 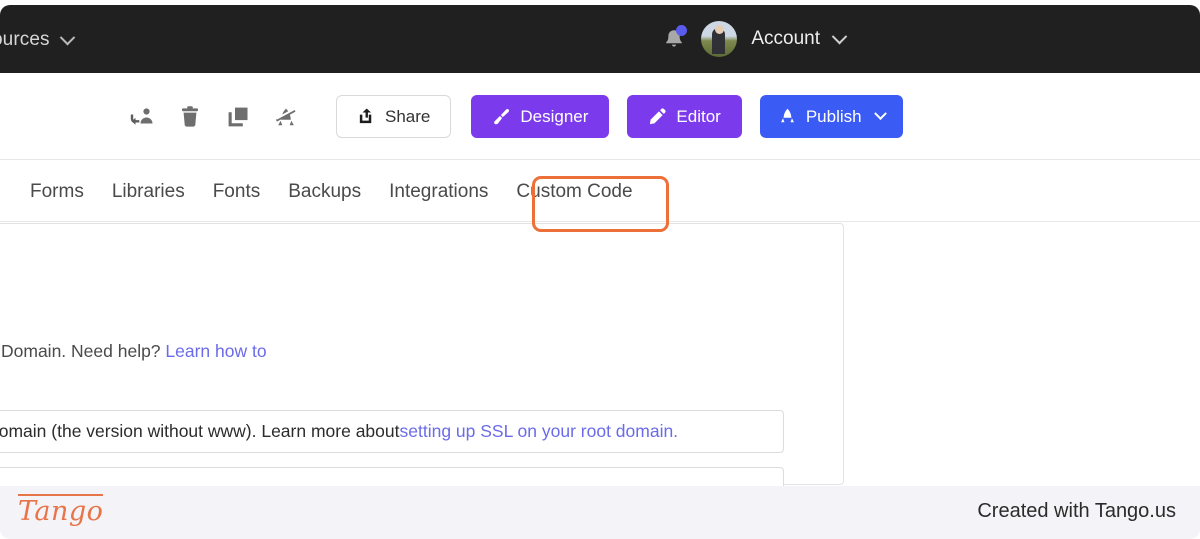 I want to click on tango-logo: Tango, so click(x=61, y=510).